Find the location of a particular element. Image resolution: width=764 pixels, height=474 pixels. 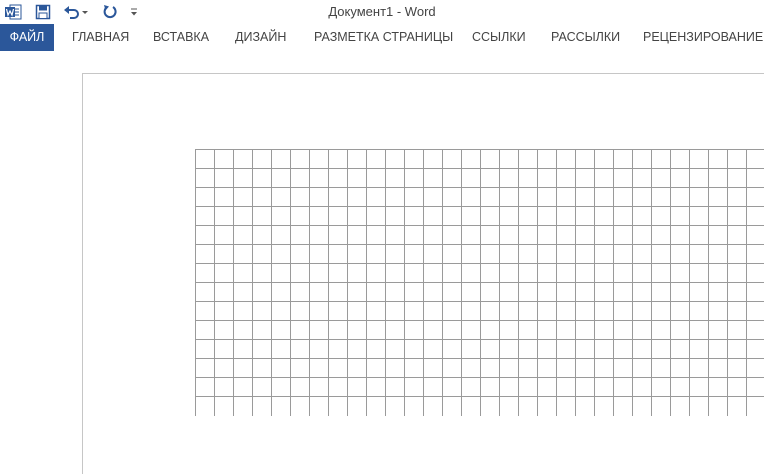

title-bar: Документ1 - Word is located at coordinates (382, 12).